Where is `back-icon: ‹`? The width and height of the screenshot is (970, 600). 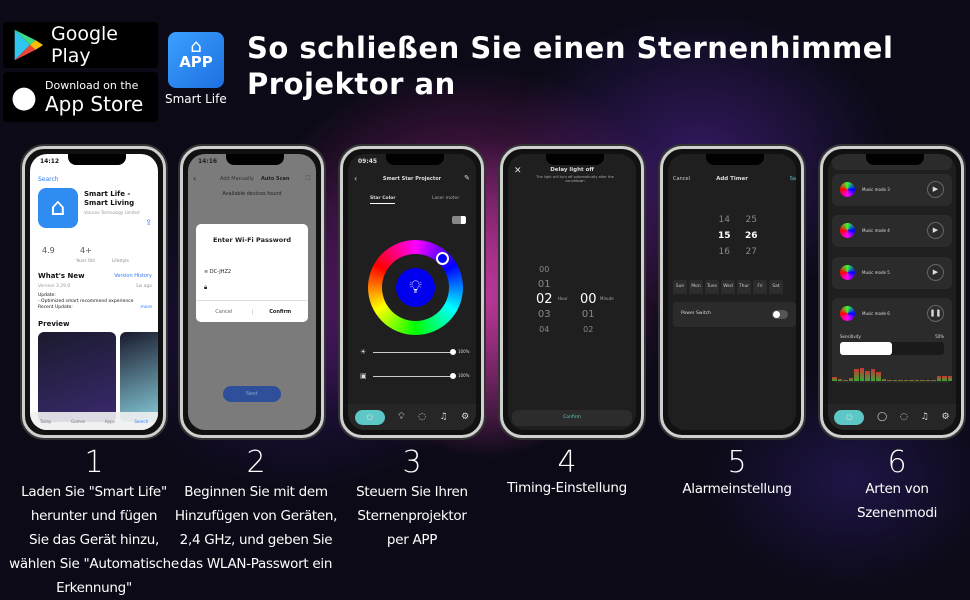 back-icon: ‹ is located at coordinates (194, 178).